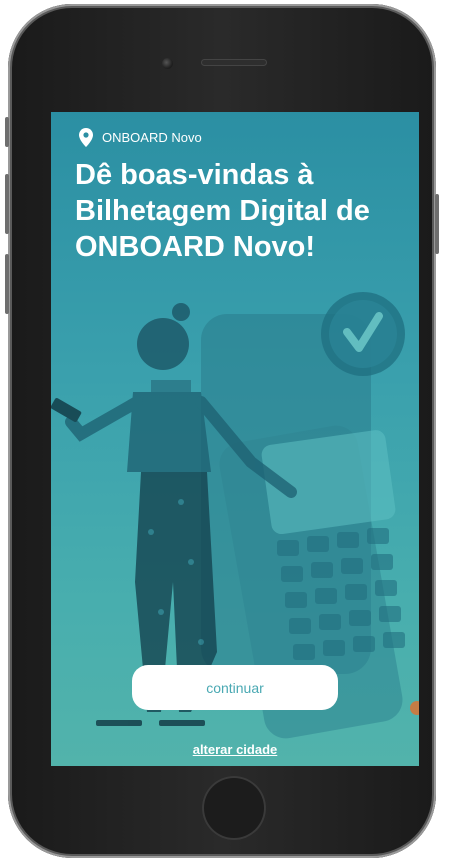 The image size is (451, 862). Describe the element at coordinates (152, 137) in the screenshot. I see `location-city-label: ONBOARD Novo` at that location.